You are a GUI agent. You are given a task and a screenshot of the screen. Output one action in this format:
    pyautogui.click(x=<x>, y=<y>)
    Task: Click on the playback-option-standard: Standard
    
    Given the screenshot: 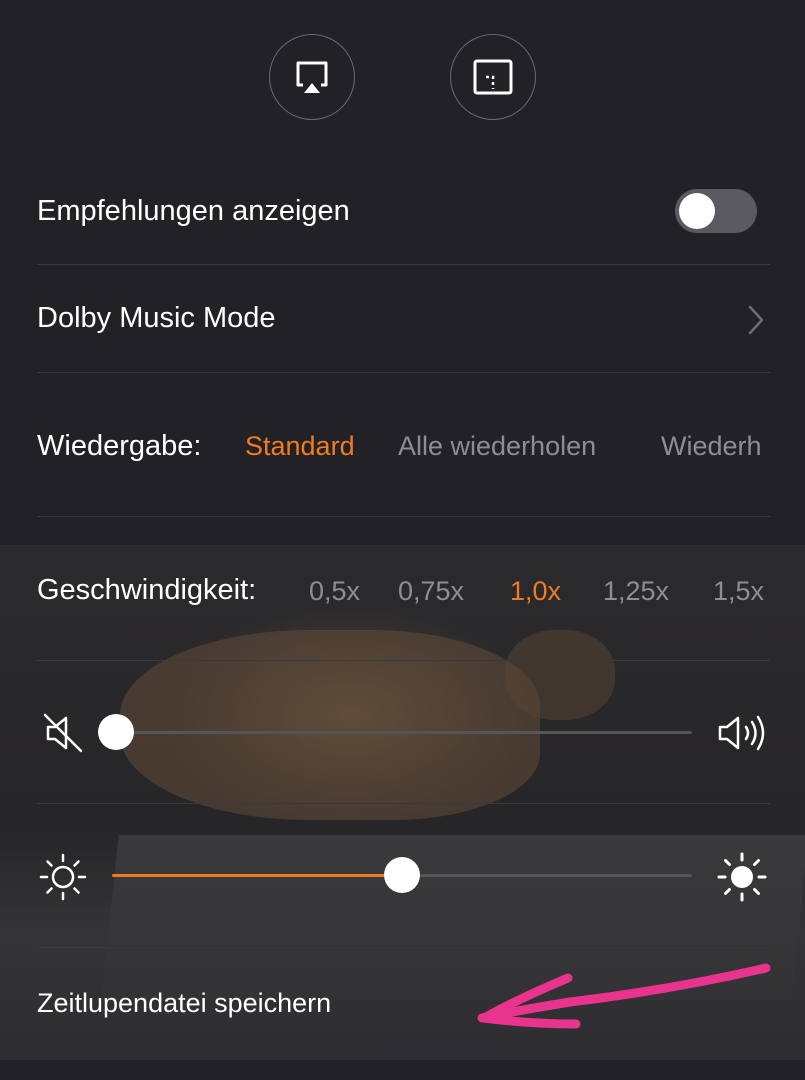 What is the action you would take?
    pyautogui.click(x=300, y=446)
    